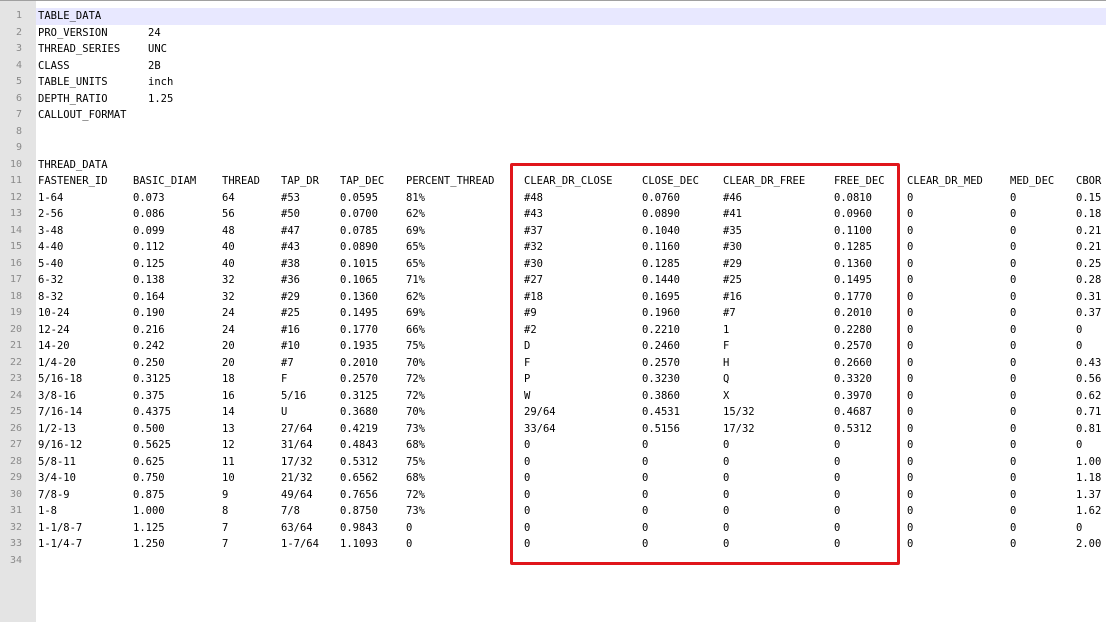 This screenshot has height=622, width=1106. Describe the element at coordinates (853, 296) in the screenshot. I see `table-cell: 0.1770` at that location.